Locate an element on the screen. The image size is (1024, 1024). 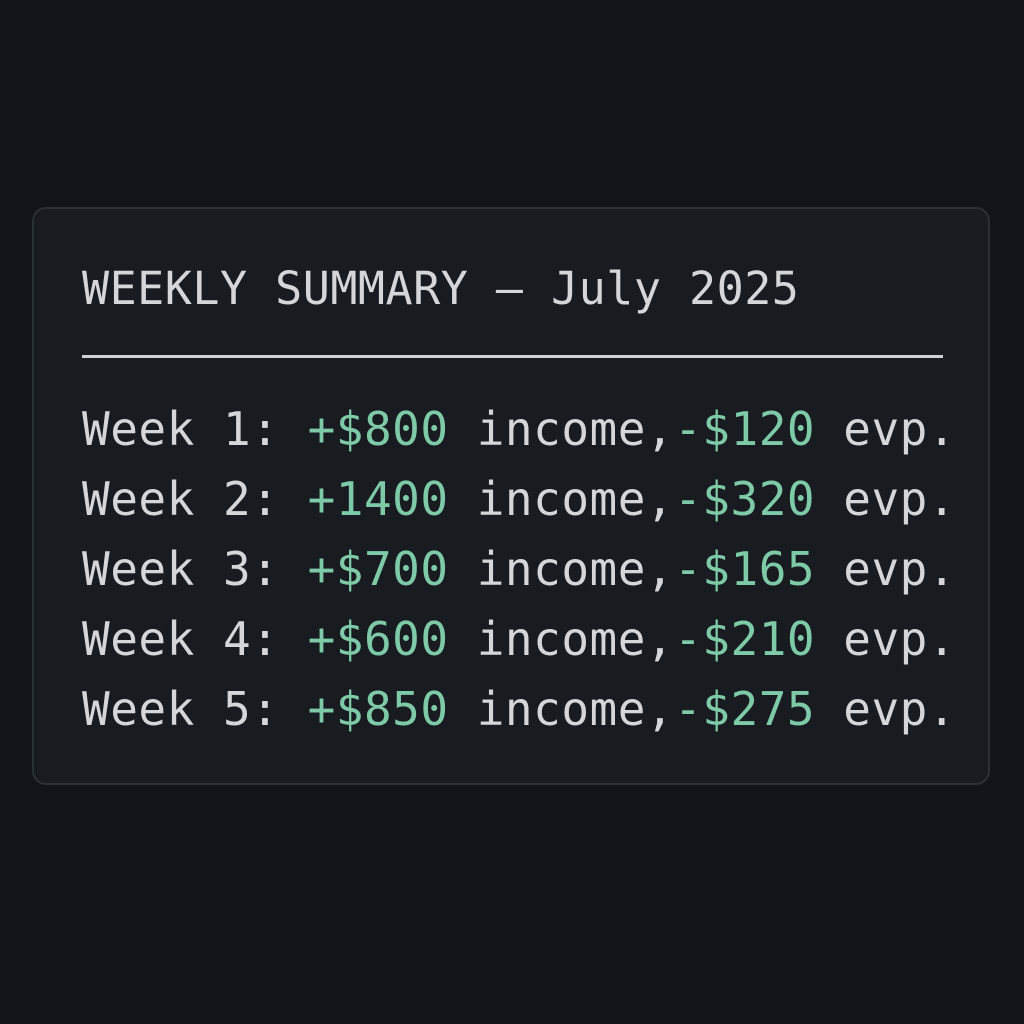
week-label: Week 5: is located at coordinates (195, 709).